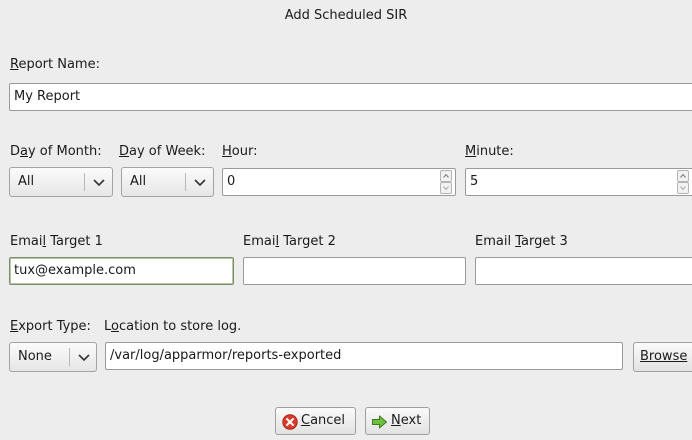  Describe the element at coordinates (138, 181) in the screenshot. I see `day-of-week-value: All` at that location.